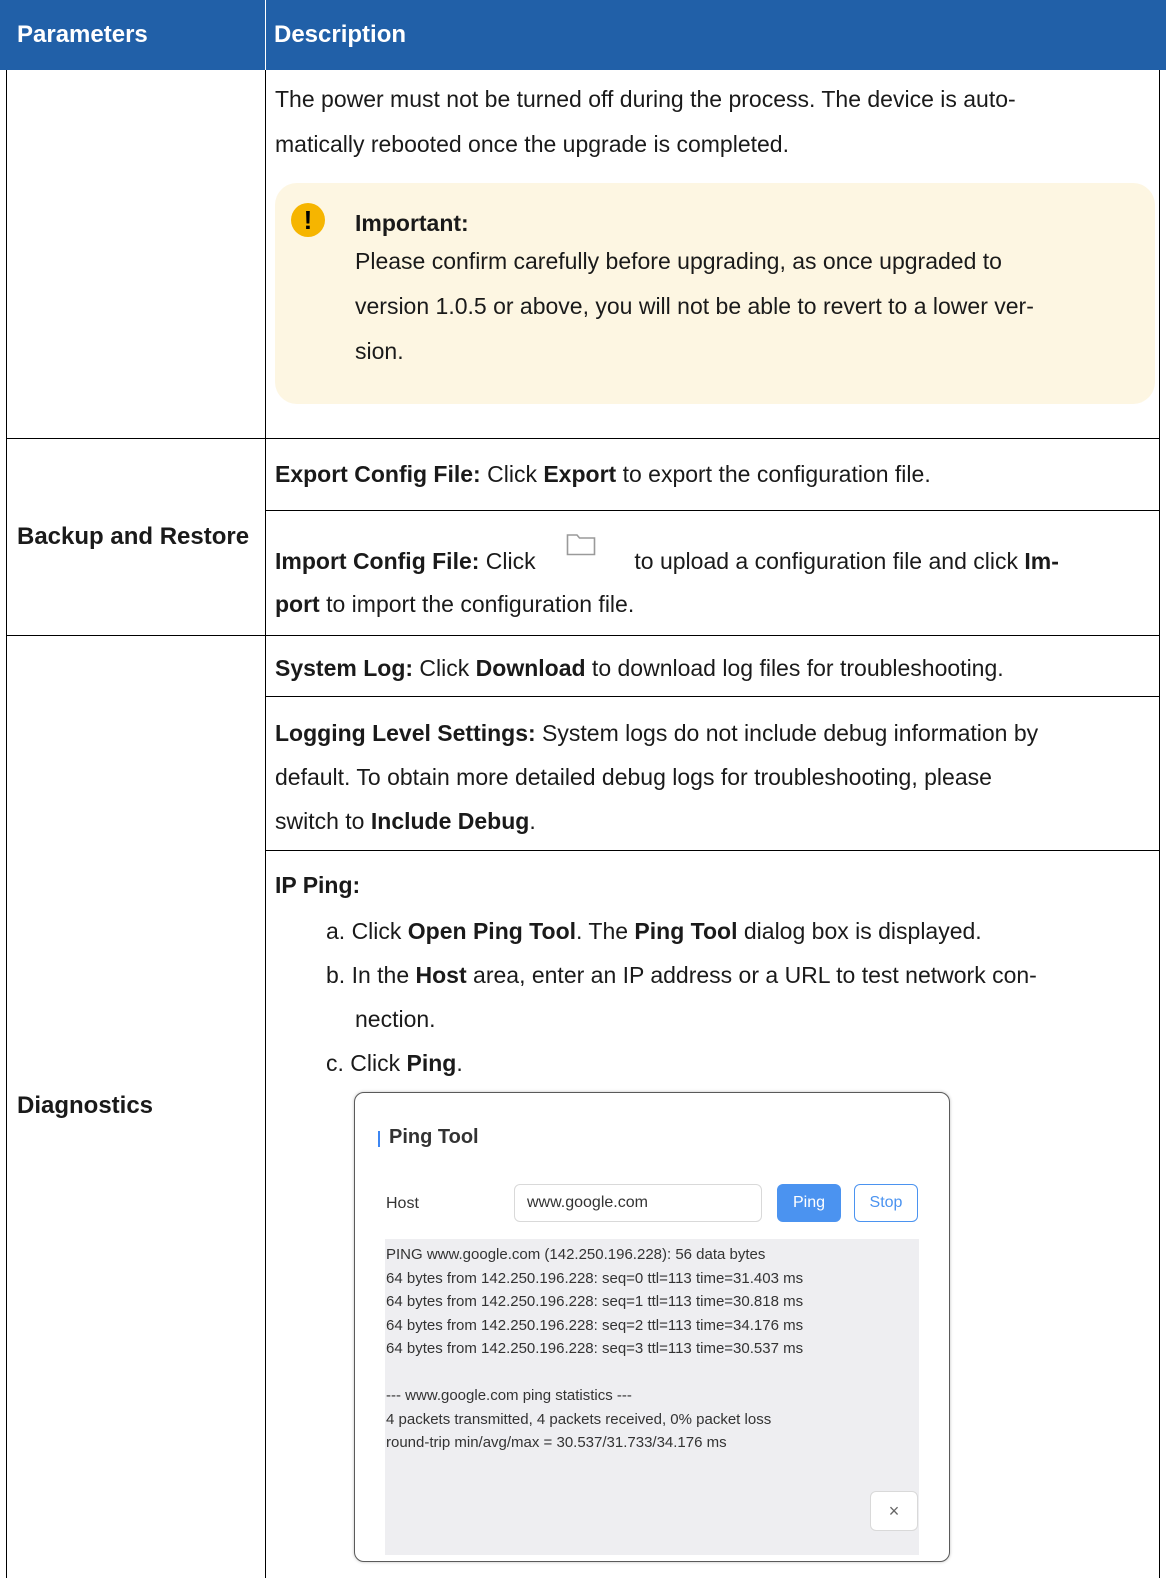  Describe the element at coordinates (318, 885) in the screenshot. I see `ip-ping-label: IP Ping:` at that location.